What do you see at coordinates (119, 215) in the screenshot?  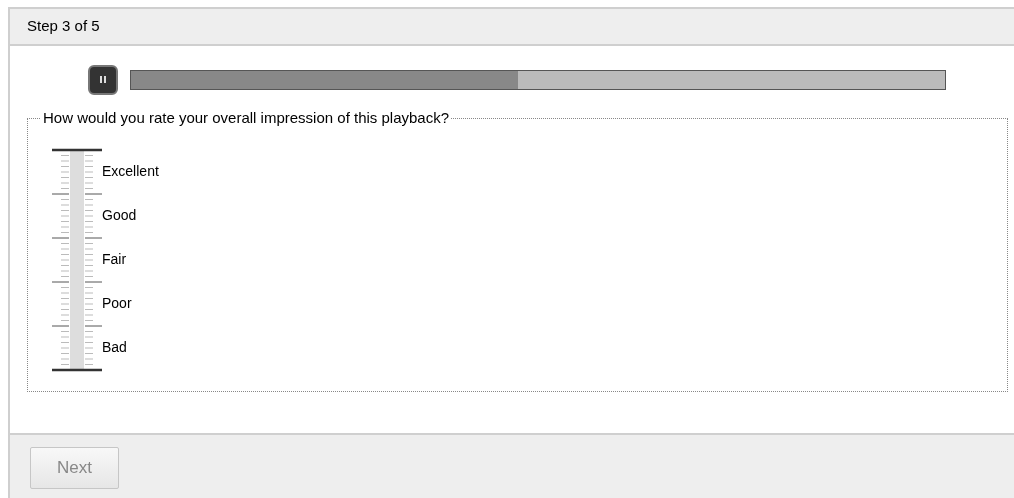 I see `scale-label: Good` at bounding box center [119, 215].